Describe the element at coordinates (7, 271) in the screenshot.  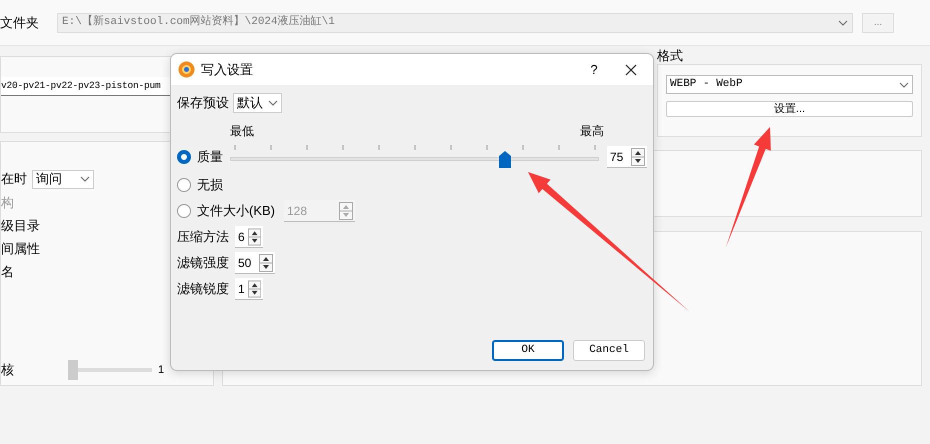
I see `option-label: 名` at that location.